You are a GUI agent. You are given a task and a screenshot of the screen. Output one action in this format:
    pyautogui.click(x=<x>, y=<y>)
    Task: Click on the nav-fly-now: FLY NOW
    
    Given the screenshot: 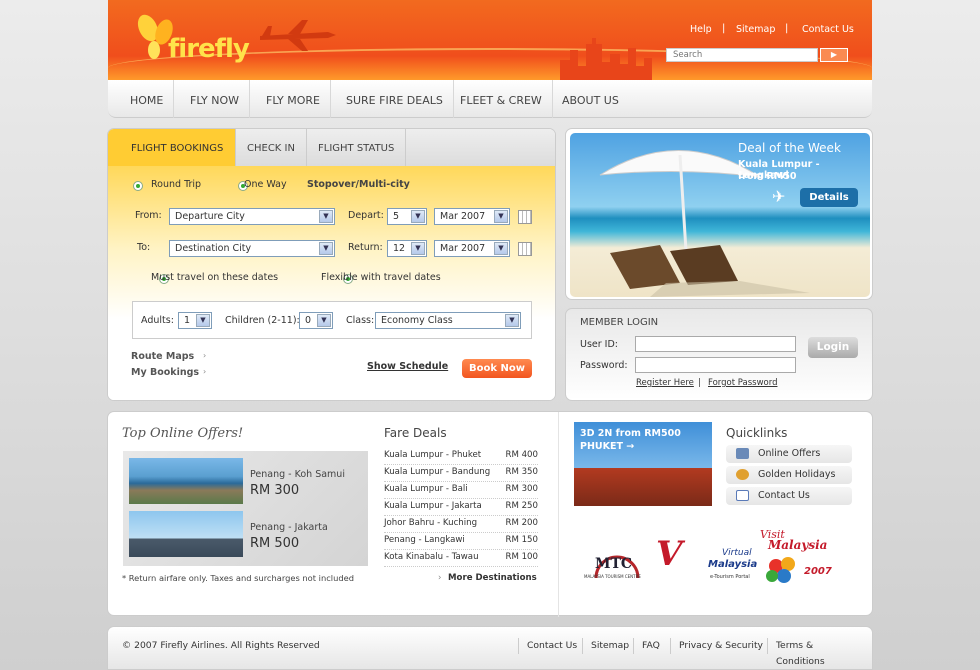 What is the action you would take?
    pyautogui.click(x=215, y=99)
    